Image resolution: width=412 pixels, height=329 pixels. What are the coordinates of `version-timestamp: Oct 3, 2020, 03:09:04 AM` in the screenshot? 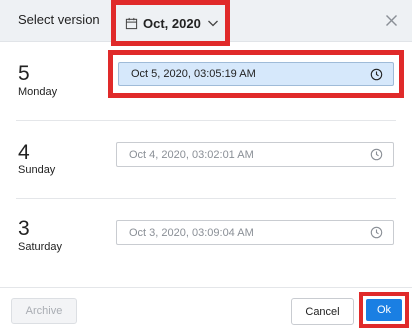 It's located at (191, 232).